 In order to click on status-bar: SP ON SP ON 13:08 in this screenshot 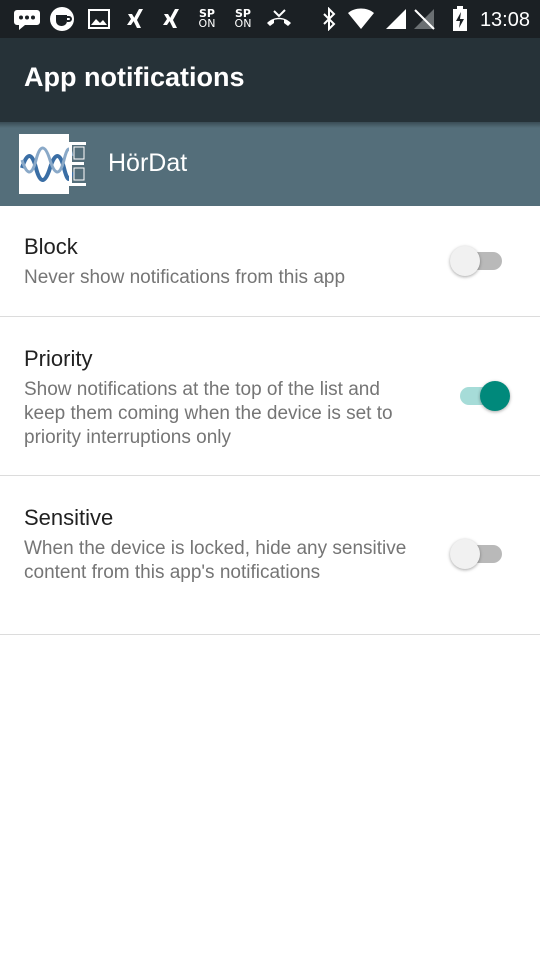, I will do `click(270, 19)`.